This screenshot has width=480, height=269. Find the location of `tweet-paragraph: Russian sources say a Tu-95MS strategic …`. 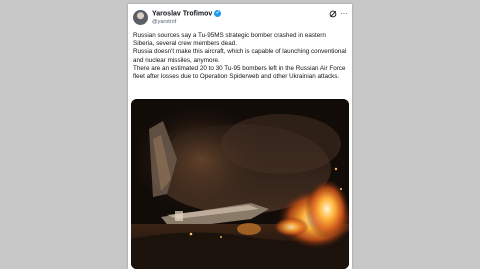

tweet-paragraph: Russian sources say a Tu-95MS strategic … is located at coordinates (229, 40).